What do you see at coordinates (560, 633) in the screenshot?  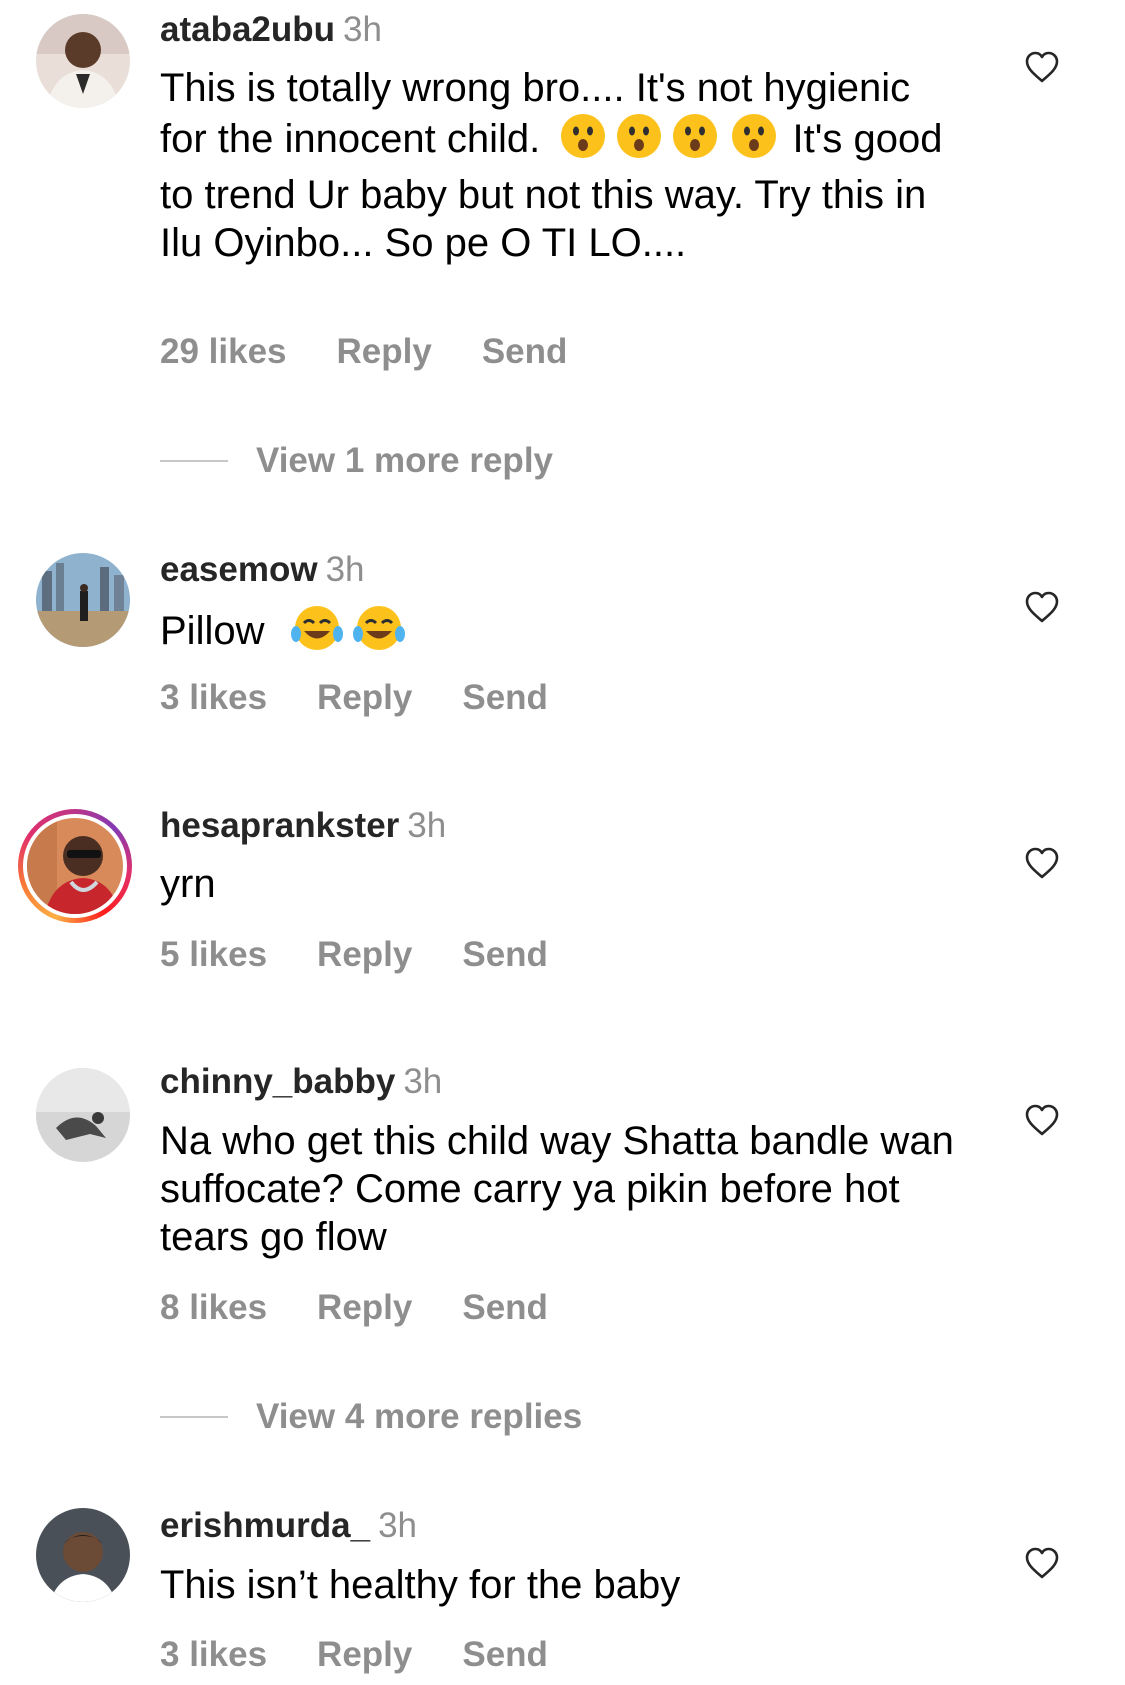 I see `comment-text: Pillow` at bounding box center [560, 633].